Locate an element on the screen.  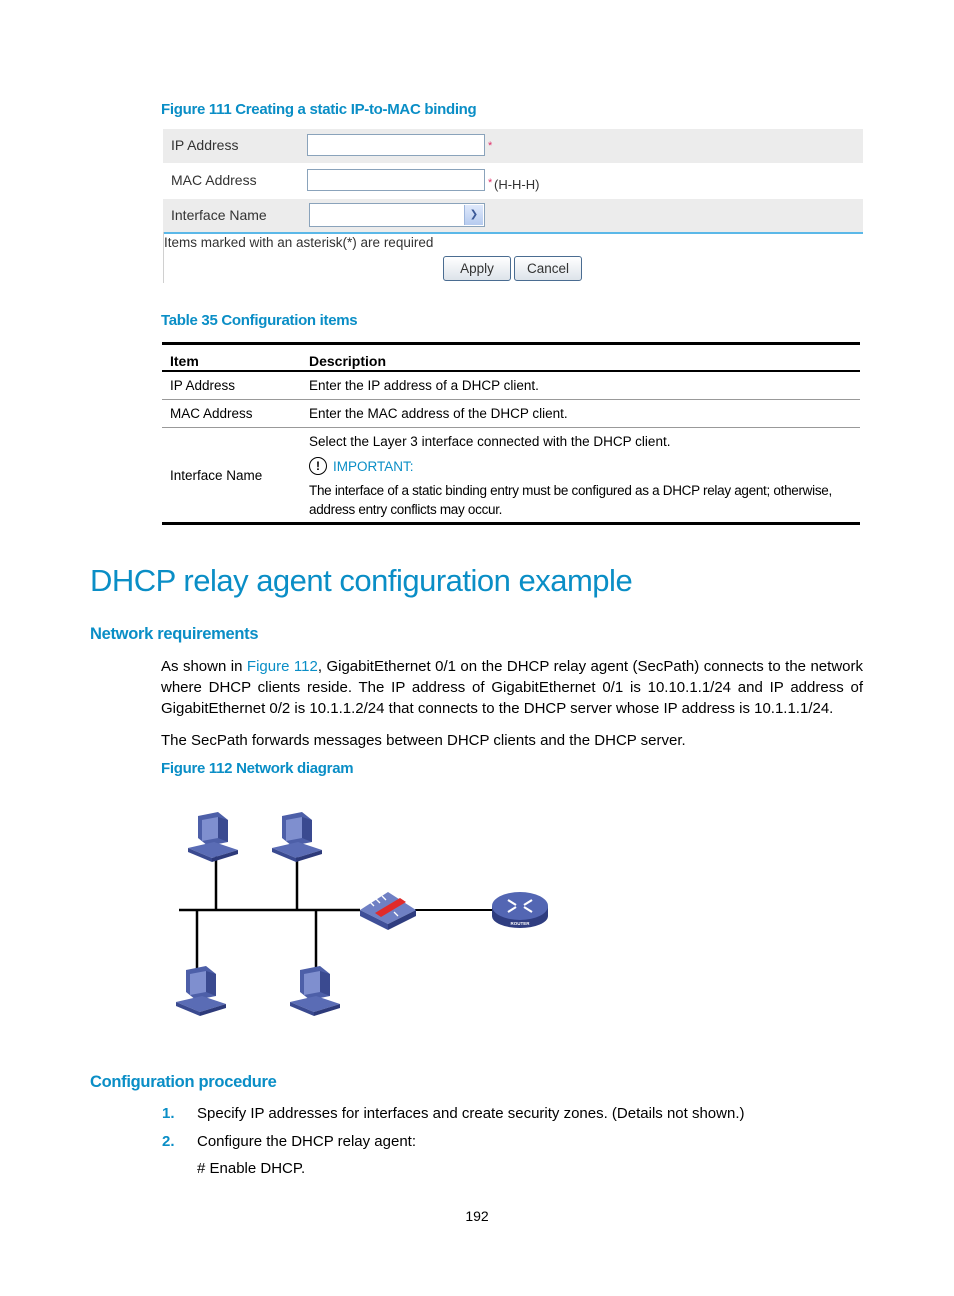
cell-item: Interface Name is located at coordinates (231, 475).